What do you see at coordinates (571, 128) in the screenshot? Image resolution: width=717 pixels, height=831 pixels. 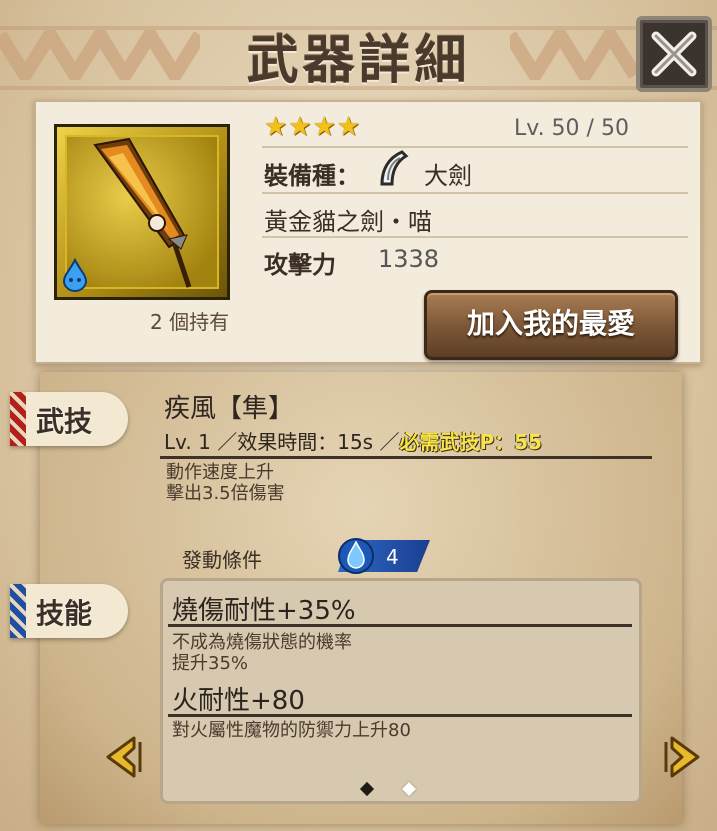 I see `weapon-level: Lv. 50 / 50` at bounding box center [571, 128].